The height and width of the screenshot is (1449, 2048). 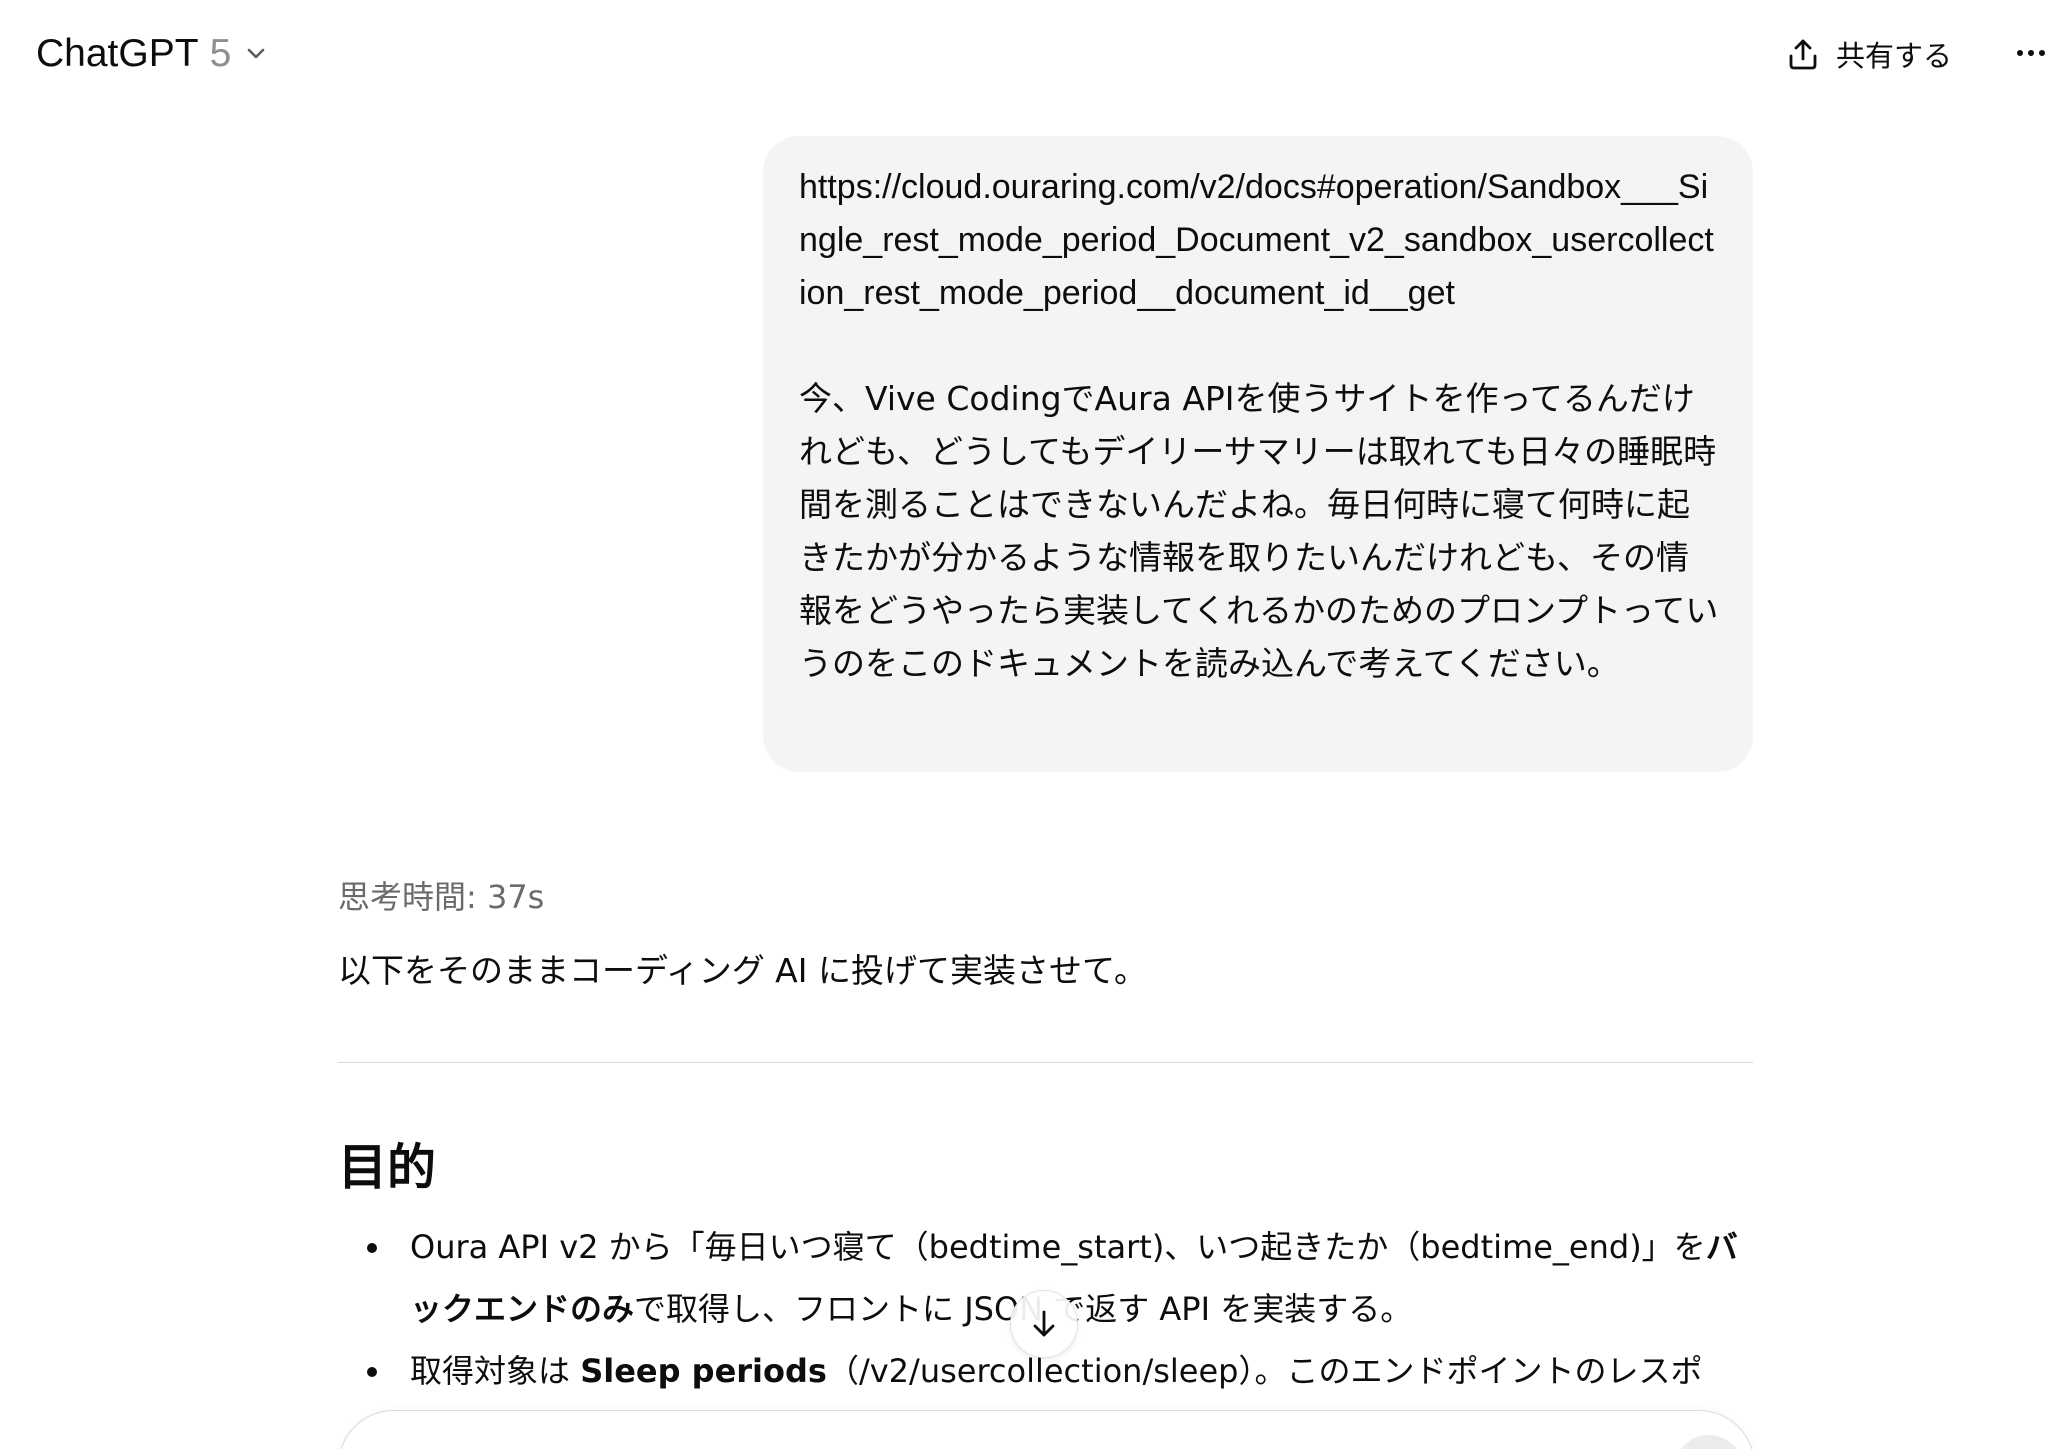 I want to click on arrow-down-icon, so click(x=1044, y=1324).